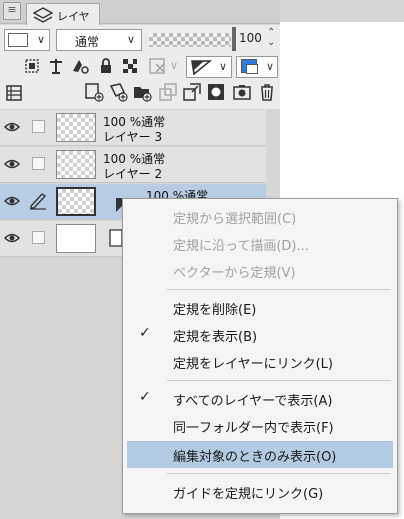 The height and width of the screenshot is (519, 404). I want to click on menu-item-link-guide-to-ruler: ガイドを定規にリンク(G), so click(260, 491).